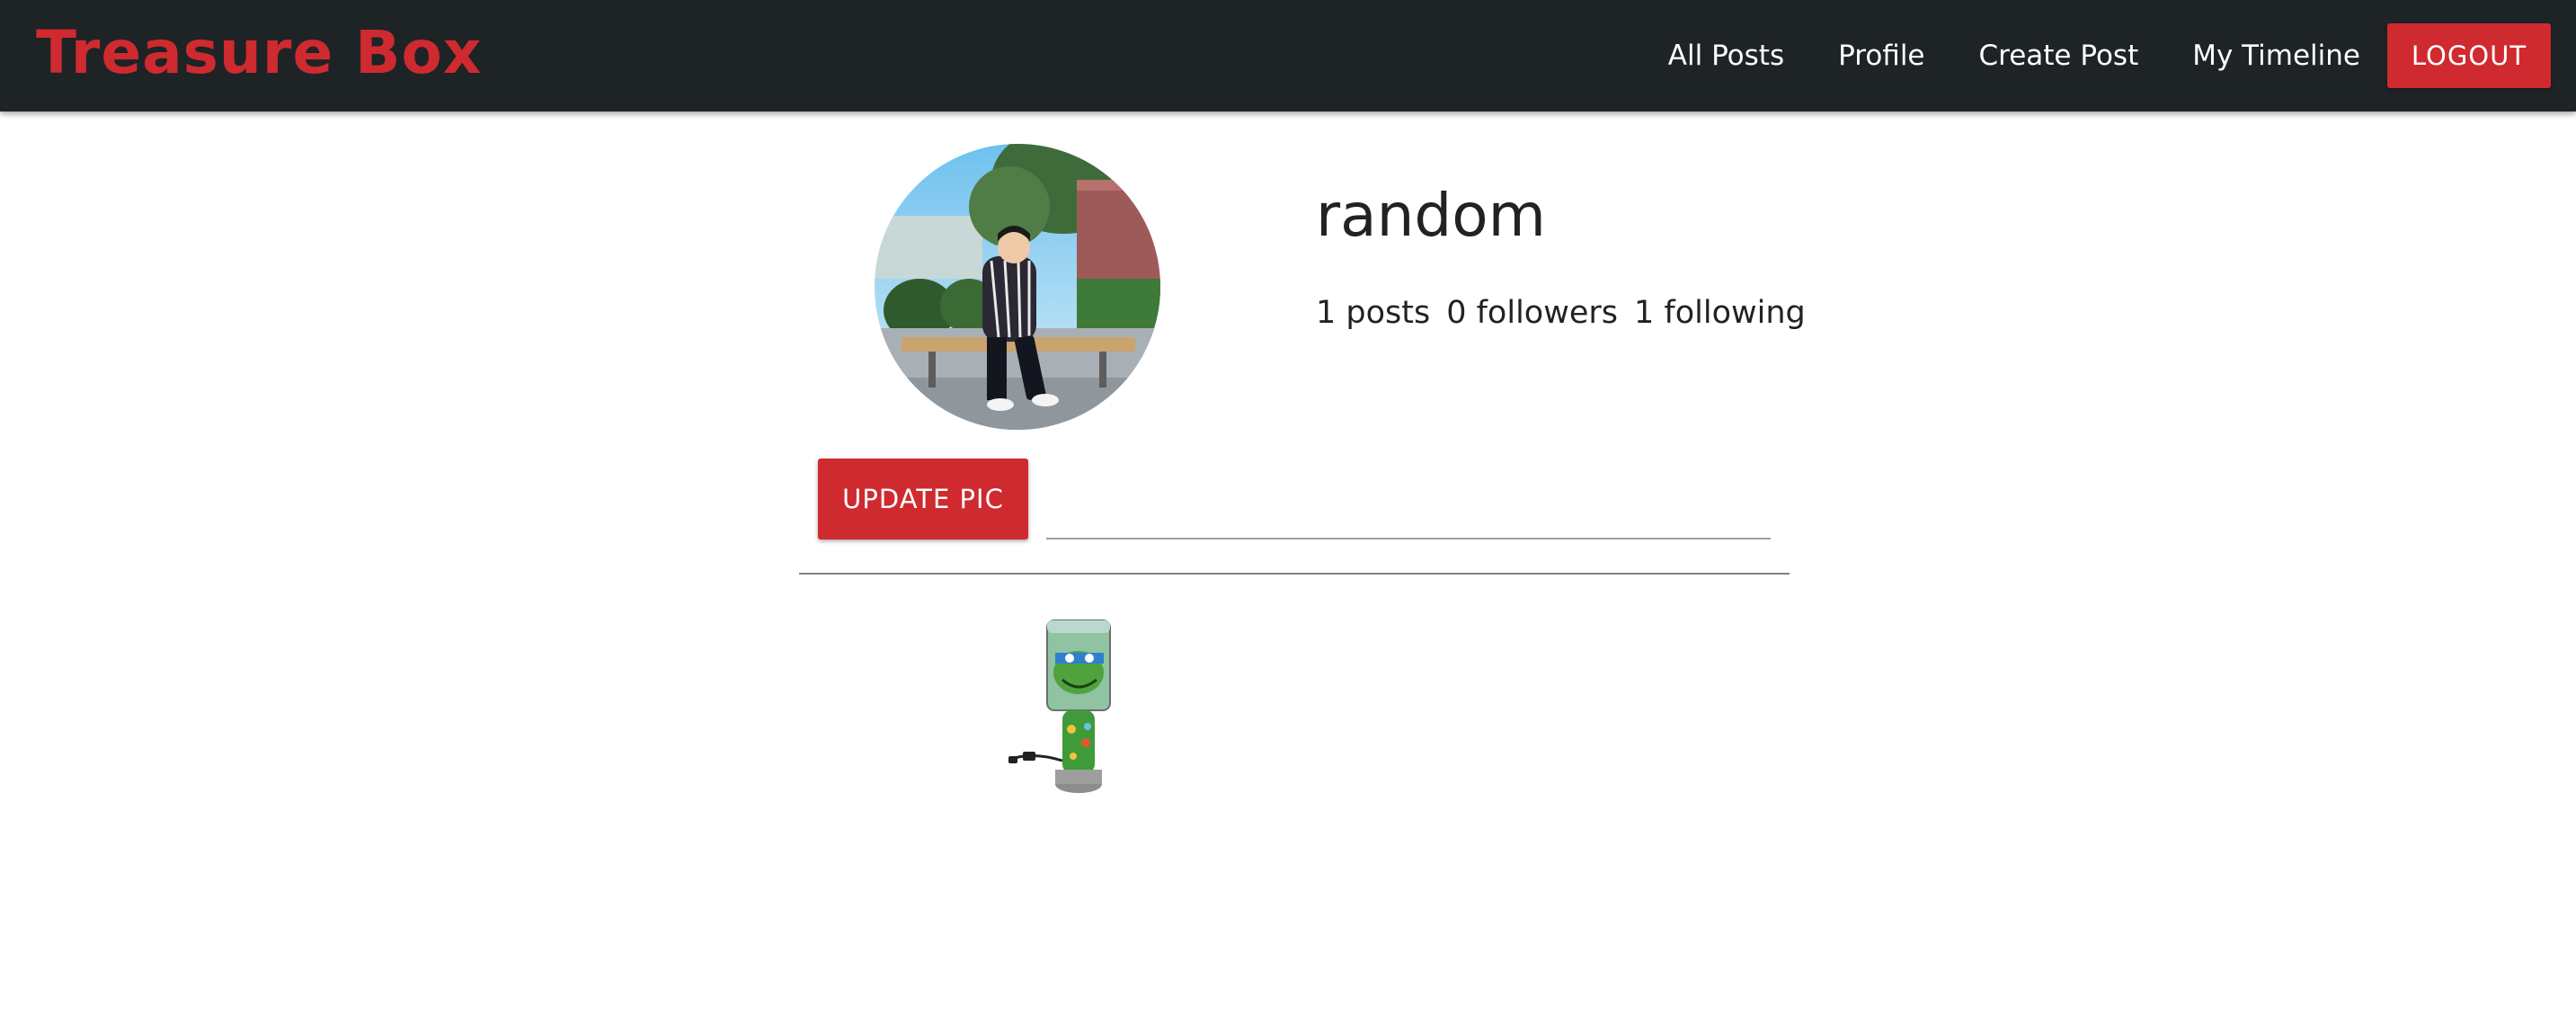 The height and width of the screenshot is (1034, 2576). Describe the element at coordinates (1726, 56) in the screenshot. I see `nav-all-posts: All Posts` at that location.